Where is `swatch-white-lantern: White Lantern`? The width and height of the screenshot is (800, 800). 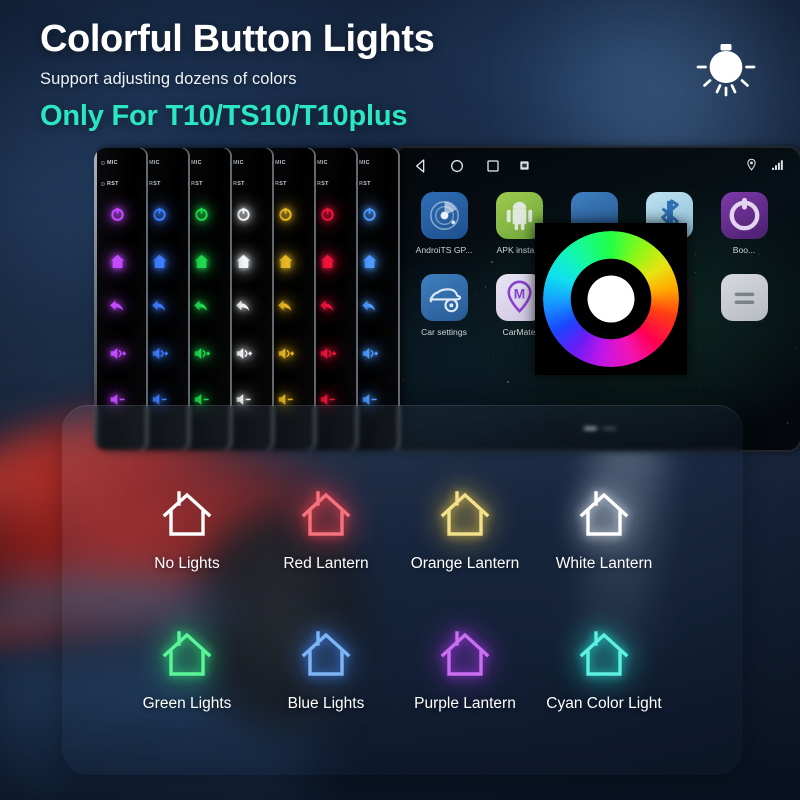
swatch-white-lantern: White Lantern is located at coordinates (604, 531).